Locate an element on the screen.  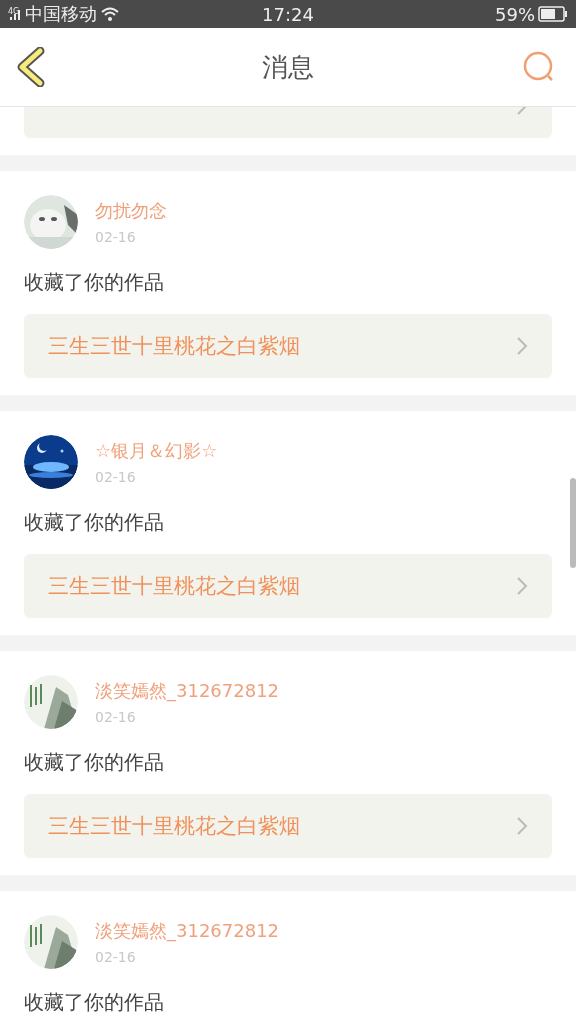
battery-percent: 59% is located at coordinates (515, 14).